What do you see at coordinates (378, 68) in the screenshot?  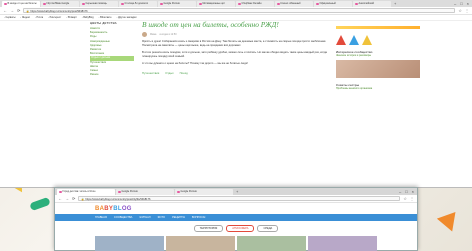 I see `sidebar-thumbnail` at bounding box center [378, 68].